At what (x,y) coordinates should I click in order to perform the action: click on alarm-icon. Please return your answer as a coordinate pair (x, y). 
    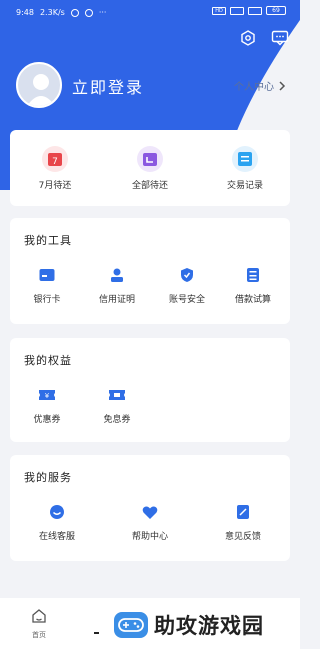
    Looking at the image, I should click on (74, 12).